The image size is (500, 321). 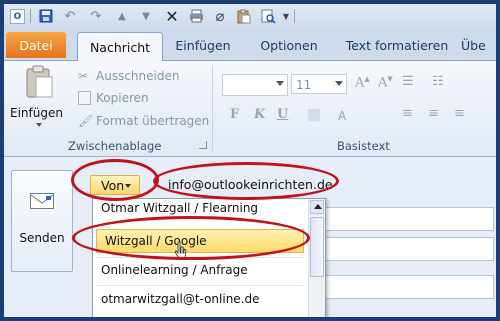 What do you see at coordinates (172, 16) in the screenshot?
I see `delete-icon: ✕` at bounding box center [172, 16].